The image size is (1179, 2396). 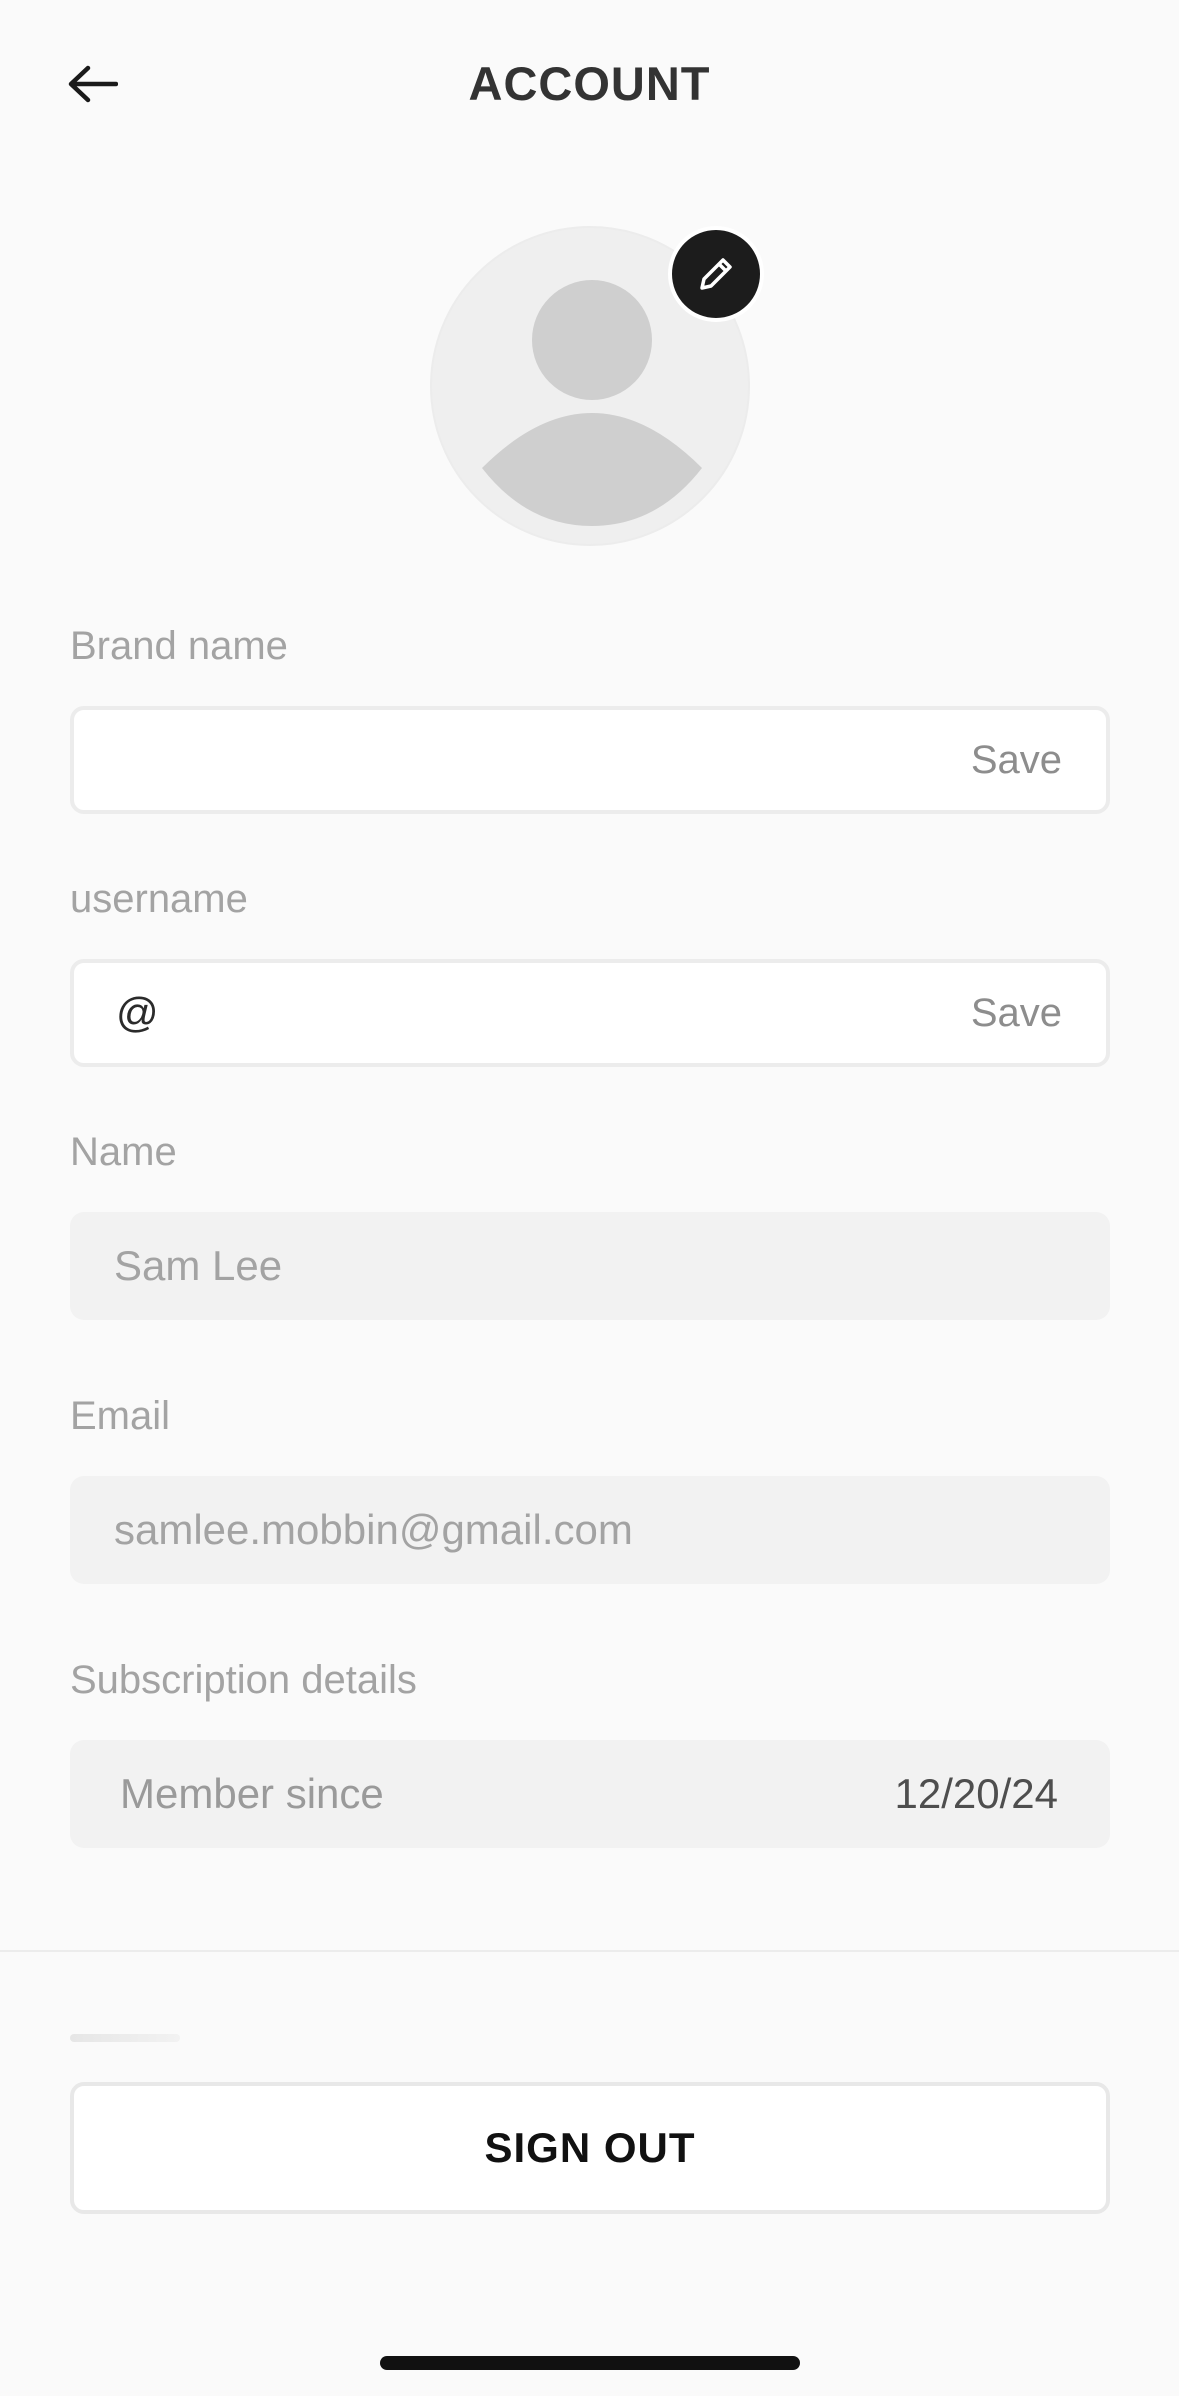 What do you see at coordinates (179, 646) in the screenshot?
I see `brand-name-label: Brand name` at bounding box center [179, 646].